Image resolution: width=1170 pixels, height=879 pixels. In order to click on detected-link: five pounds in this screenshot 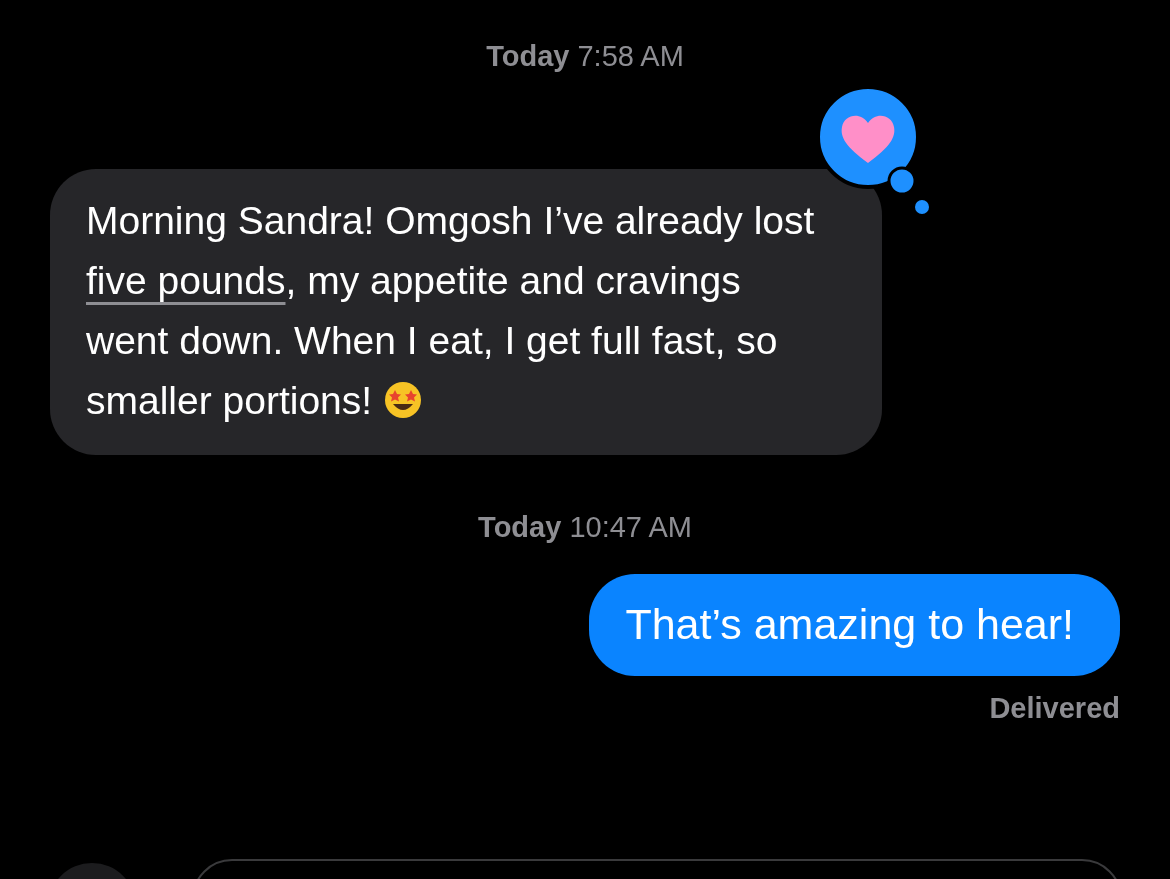, I will do `click(186, 280)`.